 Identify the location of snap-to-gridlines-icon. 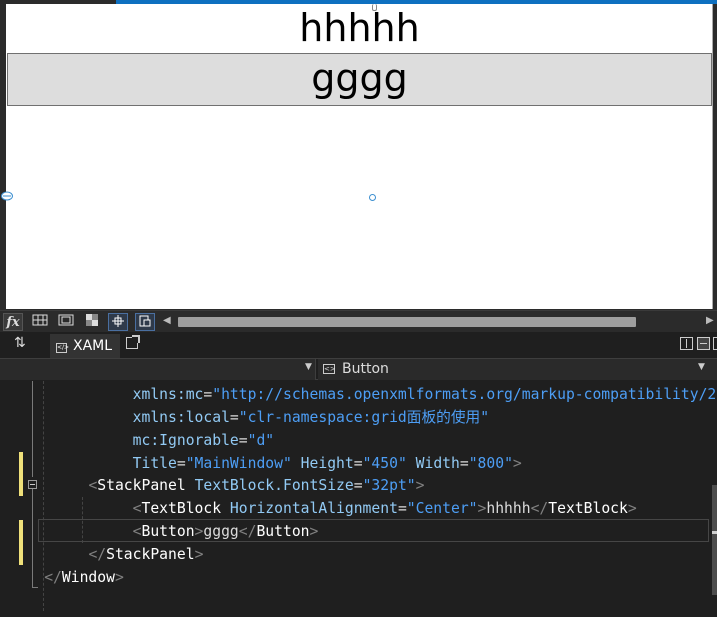
(118, 322).